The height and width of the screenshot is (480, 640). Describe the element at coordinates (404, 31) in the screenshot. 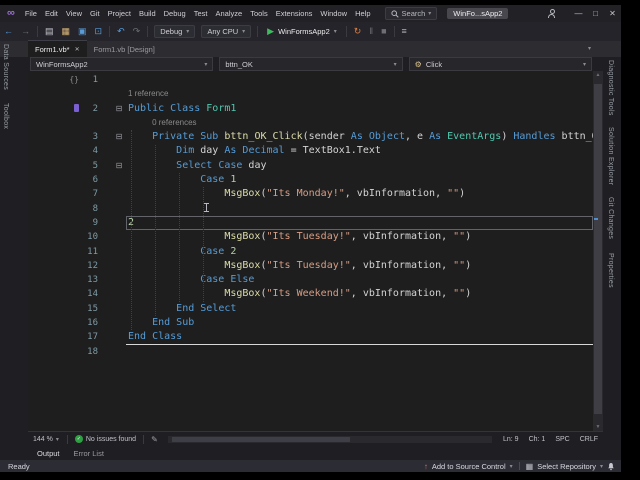

I see `find-in-files-icon: ≡` at that location.